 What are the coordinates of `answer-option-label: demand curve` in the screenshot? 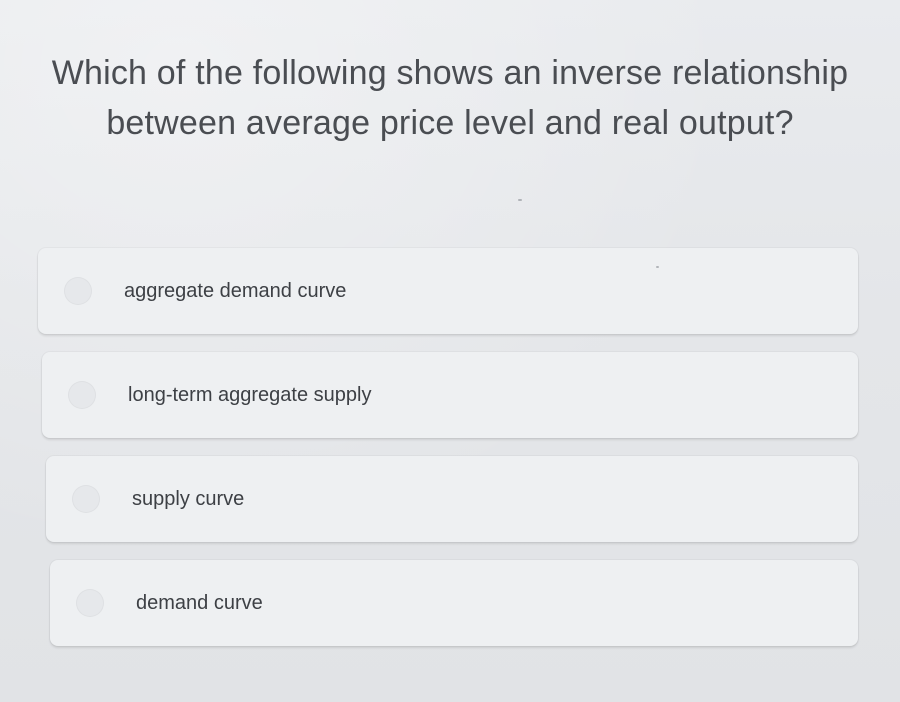 It's located at (199, 603).